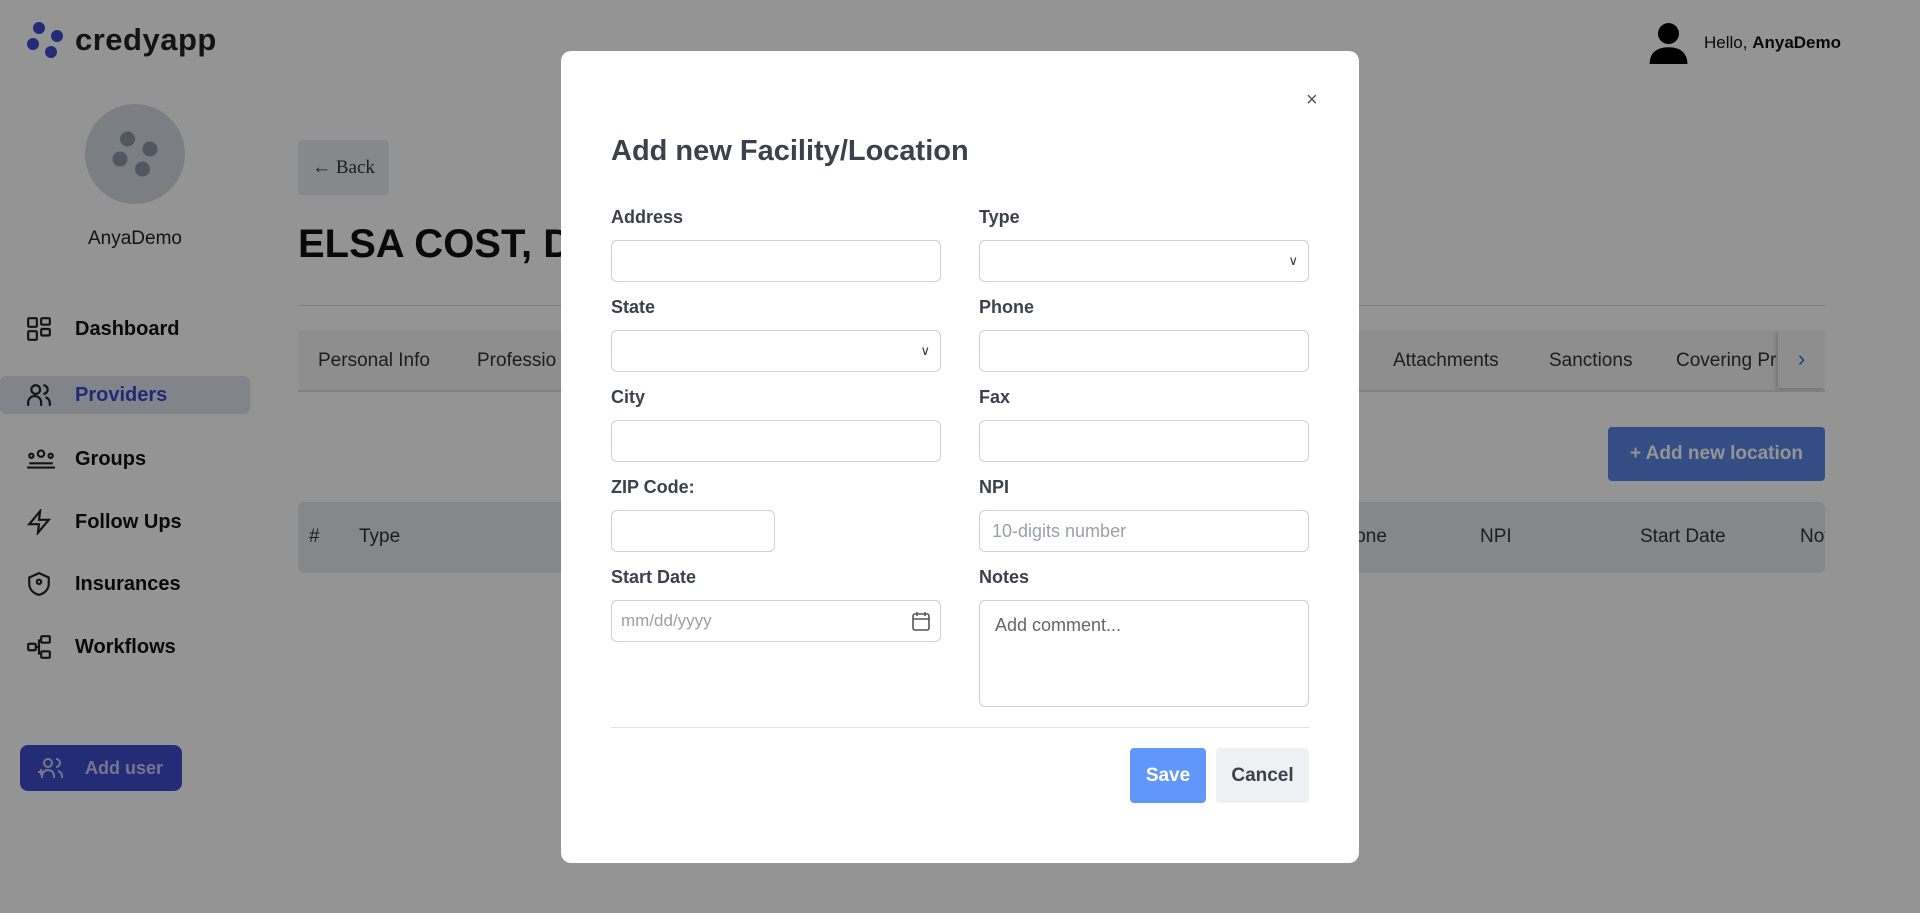 The height and width of the screenshot is (913, 1920). Describe the element at coordinates (1312, 100) in the screenshot. I see `close-icon: ×` at that location.